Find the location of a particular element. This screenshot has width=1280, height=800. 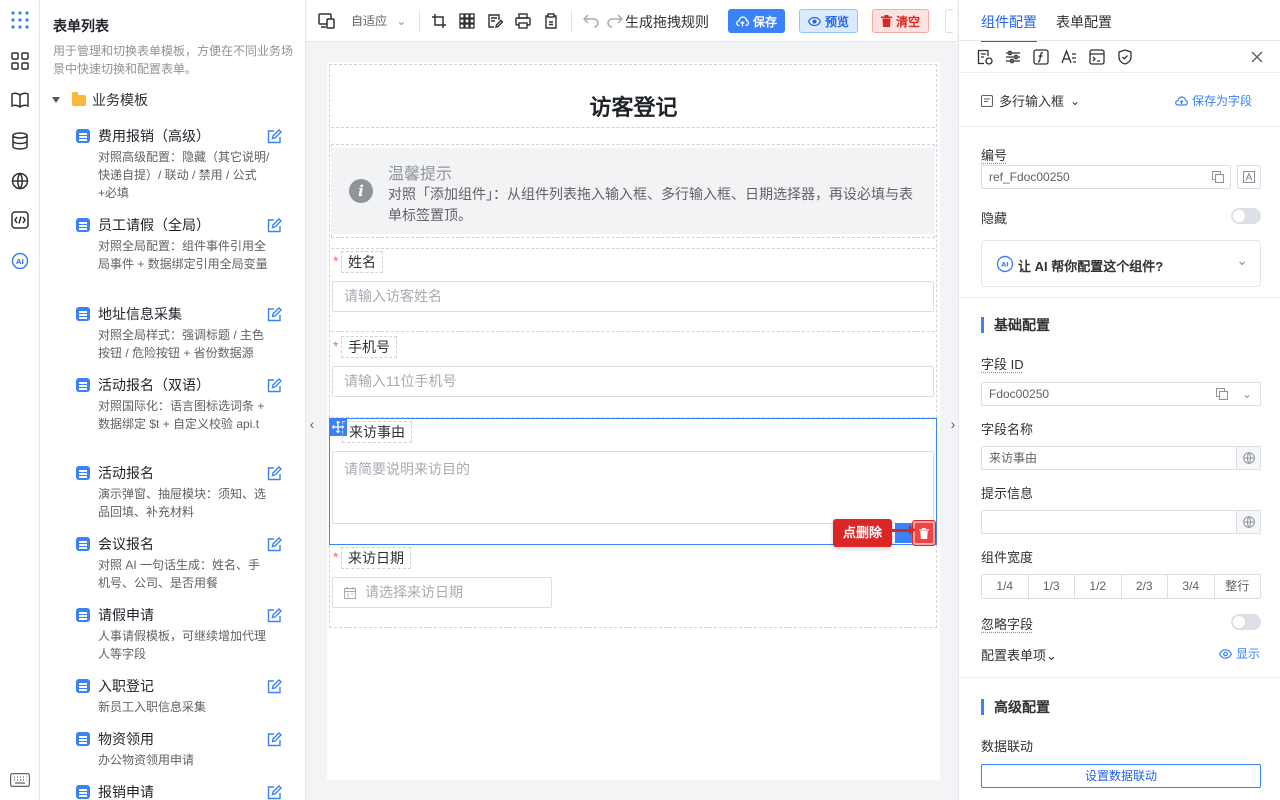

folder-business-templates: 业务模板 is located at coordinates (100, 100).